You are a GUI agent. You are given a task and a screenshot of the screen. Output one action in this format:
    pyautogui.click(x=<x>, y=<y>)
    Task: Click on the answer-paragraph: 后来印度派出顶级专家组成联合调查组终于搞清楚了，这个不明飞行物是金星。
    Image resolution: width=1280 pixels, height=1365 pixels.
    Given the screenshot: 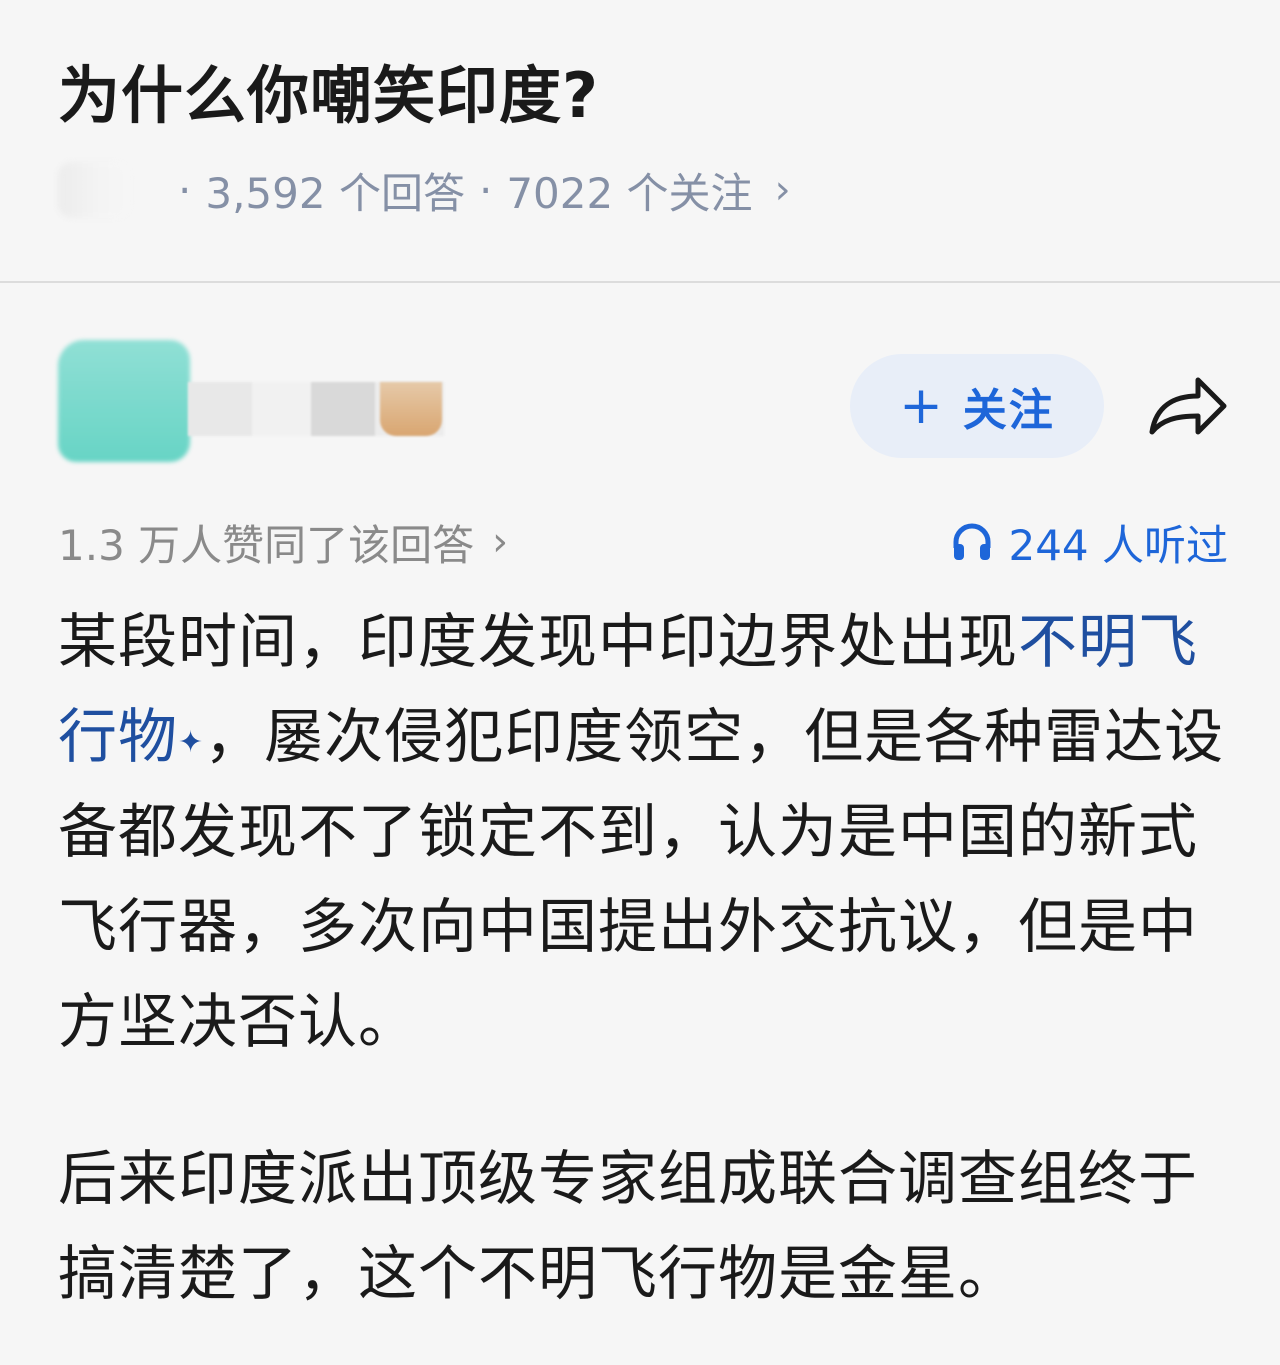 What is the action you would take?
    pyautogui.click(x=628, y=1226)
    